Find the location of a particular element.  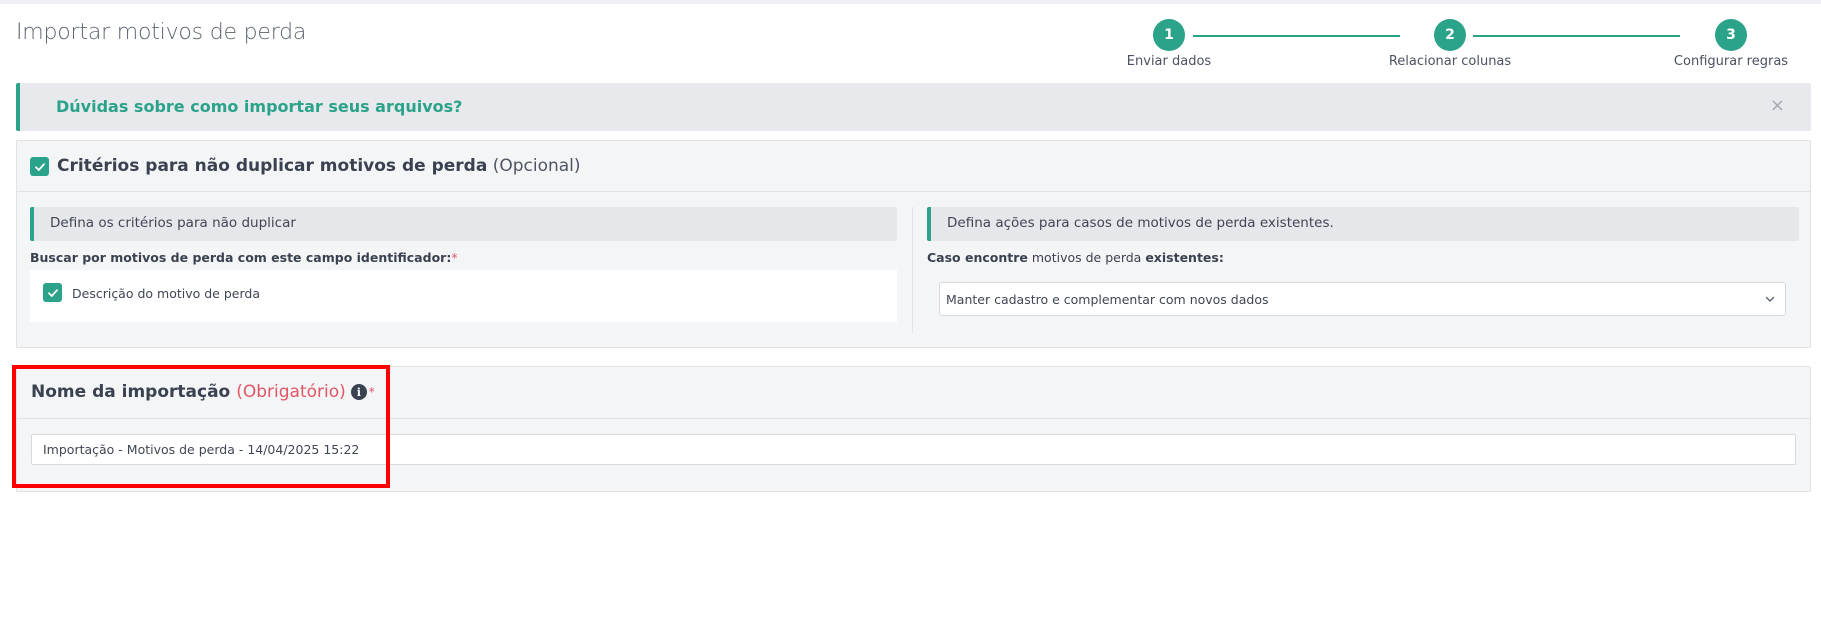

step-3-label: Configurar regras is located at coordinates (1731, 61).